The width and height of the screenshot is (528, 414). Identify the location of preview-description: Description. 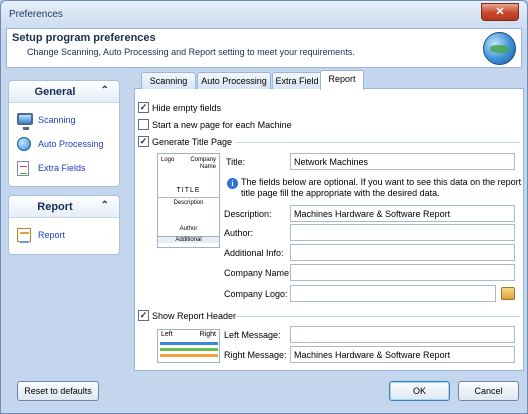
(188, 201).